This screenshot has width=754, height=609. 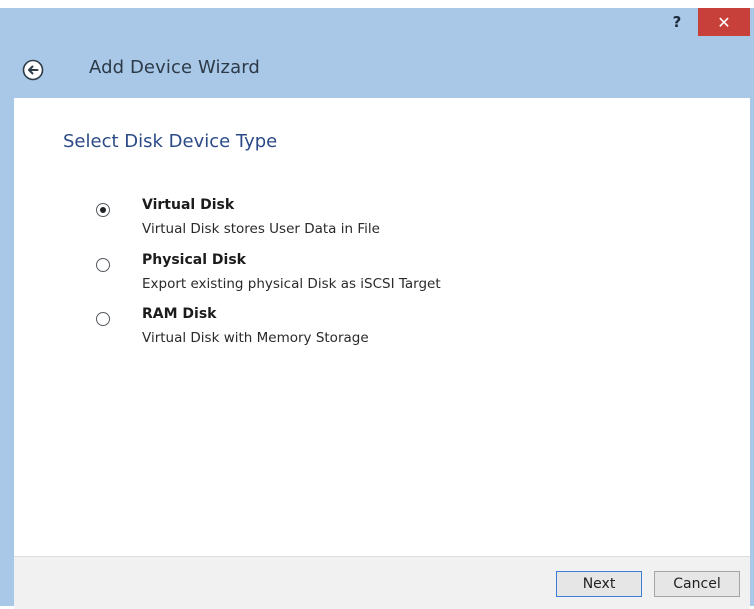 I want to click on help-button: ?, so click(x=677, y=22).